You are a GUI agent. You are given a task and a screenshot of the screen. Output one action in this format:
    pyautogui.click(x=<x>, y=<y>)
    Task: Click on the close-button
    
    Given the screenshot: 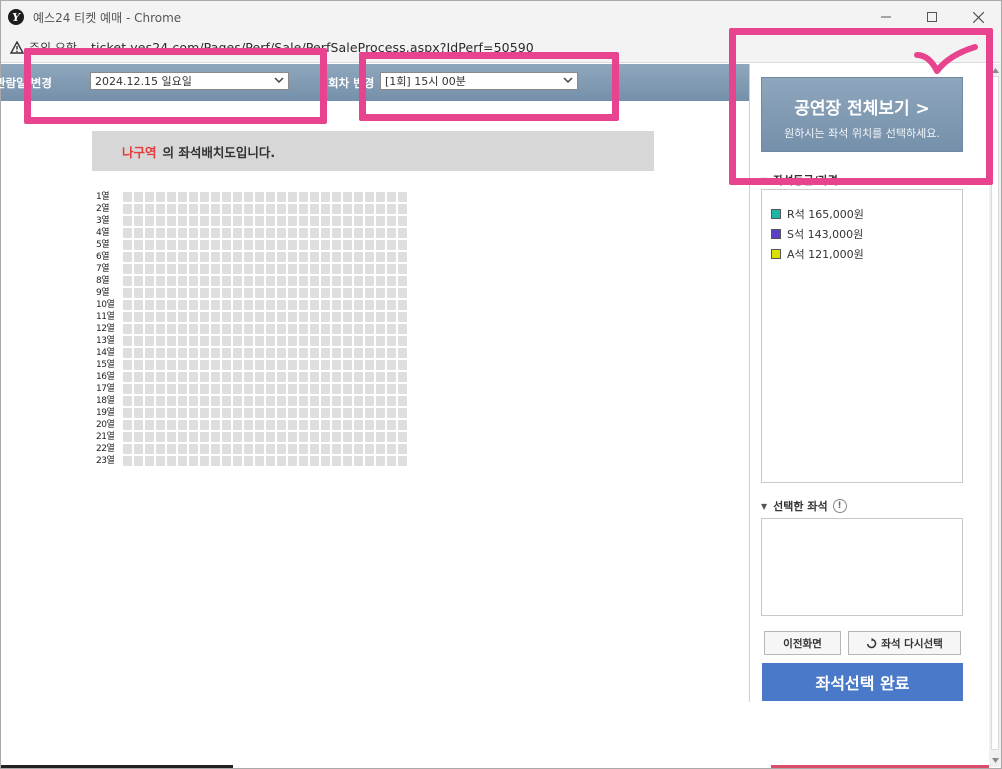 What is the action you would take?
    pyautogui.click(x=978, y=17)
    